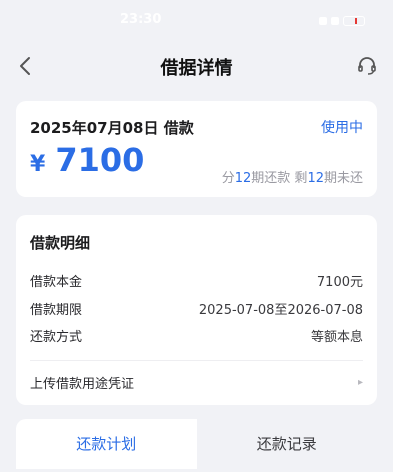 The height and width of the screenshot is (472, 393). I want to click on headset-icon, so click(367, 66).